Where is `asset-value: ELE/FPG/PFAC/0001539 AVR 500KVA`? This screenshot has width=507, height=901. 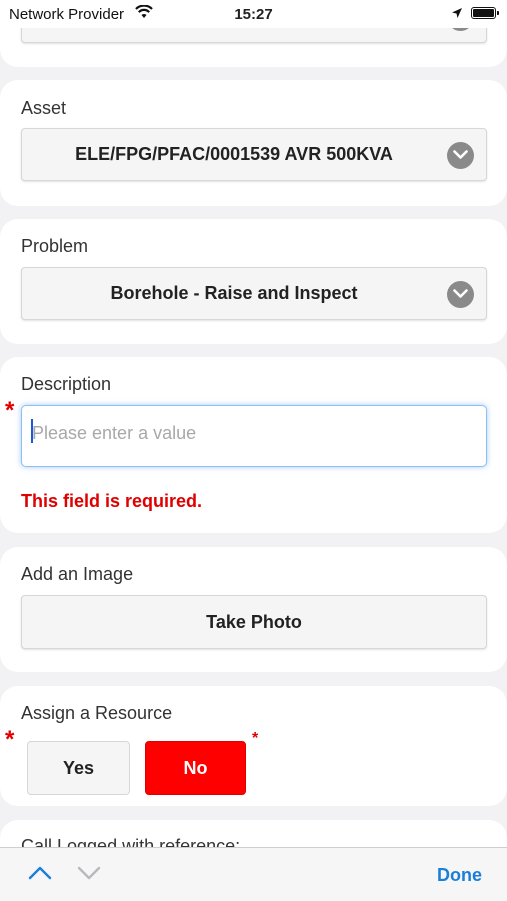
asset-value: ELE/FPG/PFAC/0001539 AVR 500KVA is located at coordinates (234, 154).